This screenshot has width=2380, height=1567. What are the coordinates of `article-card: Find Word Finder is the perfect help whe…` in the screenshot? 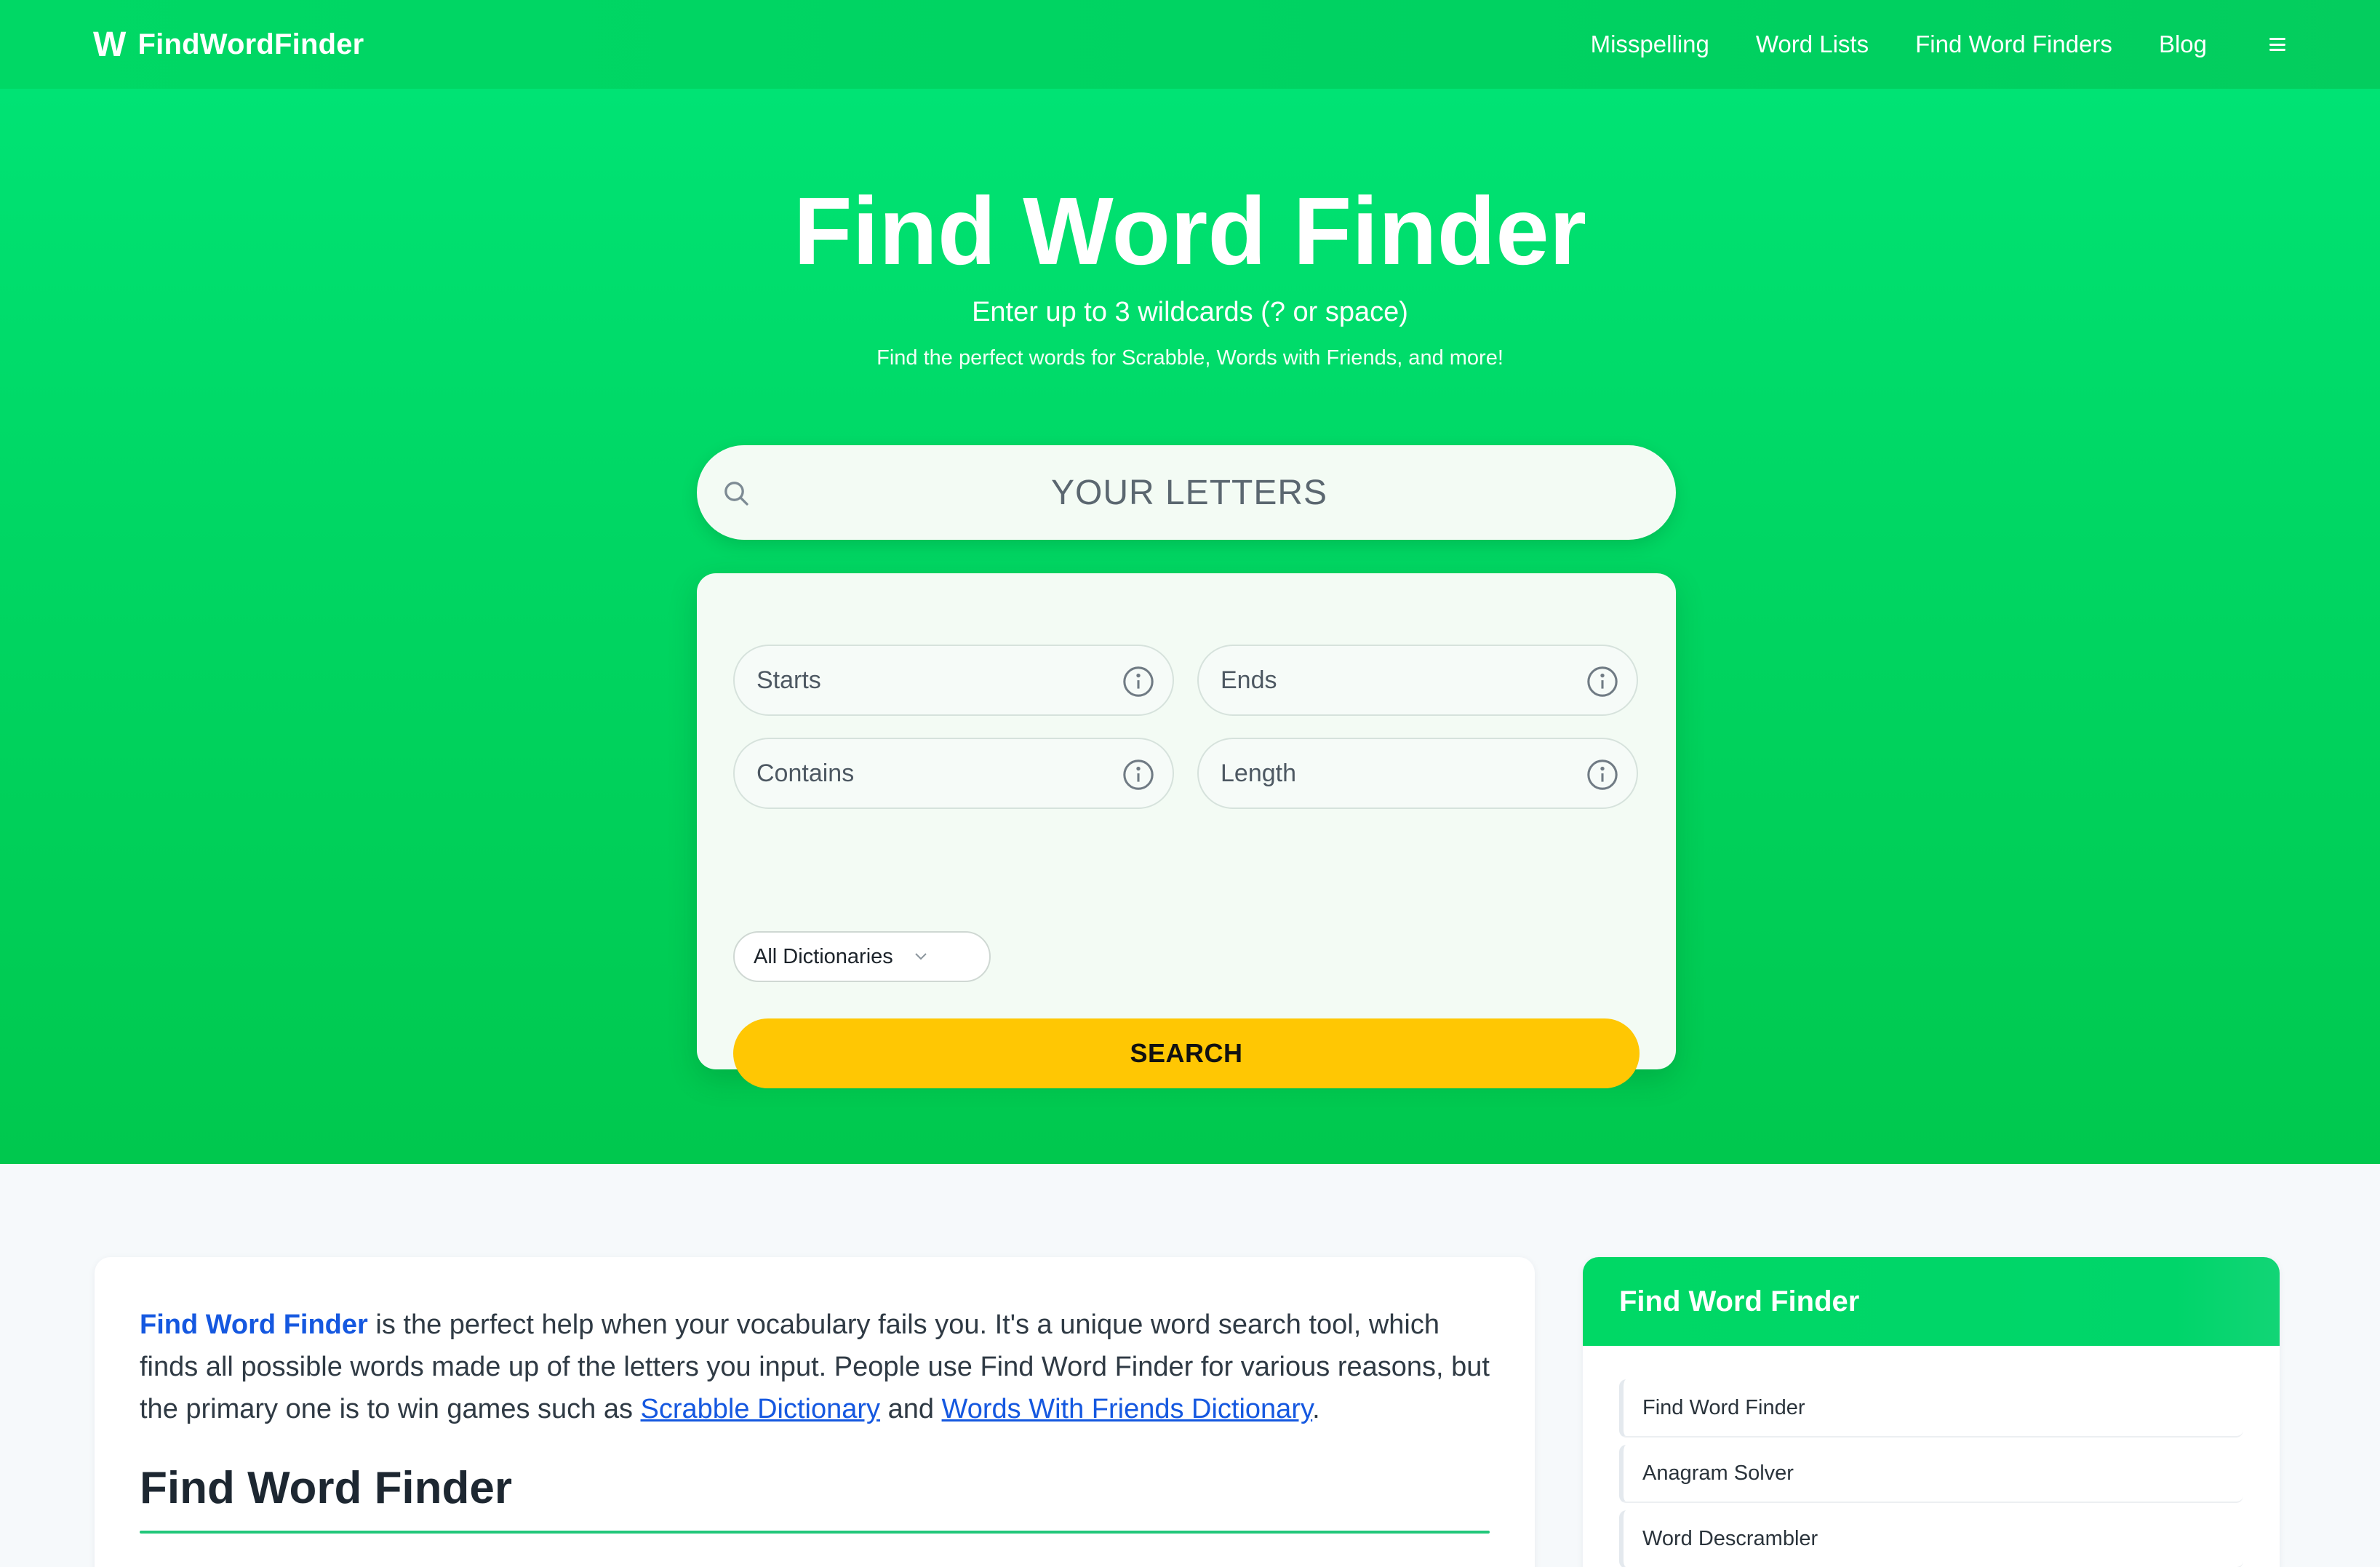 It's located at (815, 1412).